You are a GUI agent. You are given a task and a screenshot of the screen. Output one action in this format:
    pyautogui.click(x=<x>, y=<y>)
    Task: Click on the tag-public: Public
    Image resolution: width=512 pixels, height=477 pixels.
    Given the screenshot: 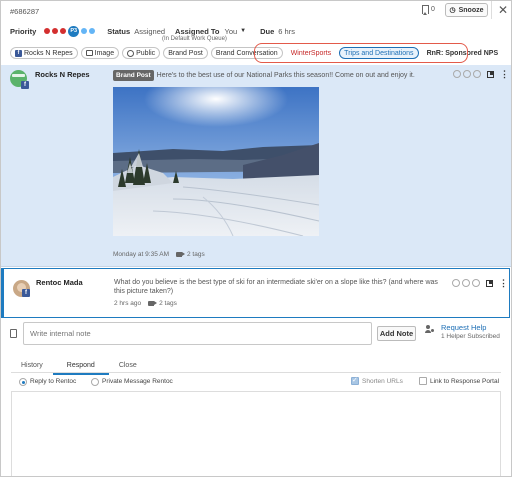 What is the action you would take?
    pyautogui.click(x=141, y=53)
    